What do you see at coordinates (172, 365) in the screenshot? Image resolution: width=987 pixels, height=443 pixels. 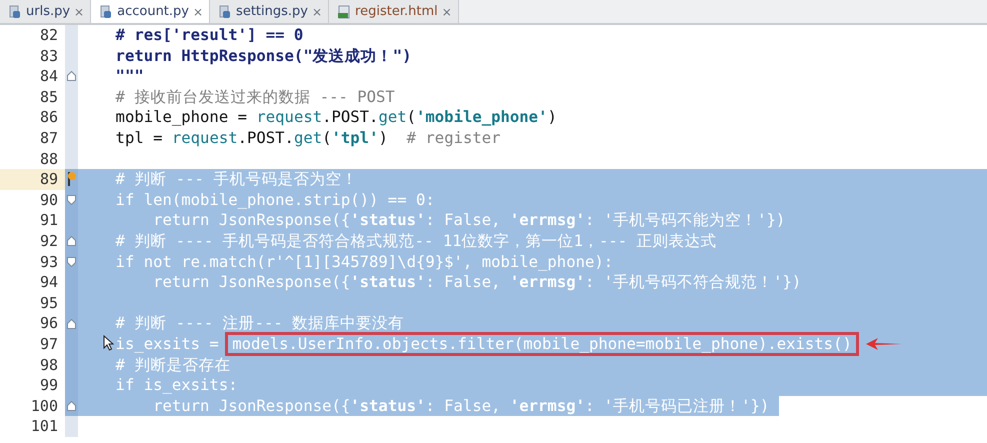 I see `code-line: # 判断是否存在` at bounding box center [172, 365].